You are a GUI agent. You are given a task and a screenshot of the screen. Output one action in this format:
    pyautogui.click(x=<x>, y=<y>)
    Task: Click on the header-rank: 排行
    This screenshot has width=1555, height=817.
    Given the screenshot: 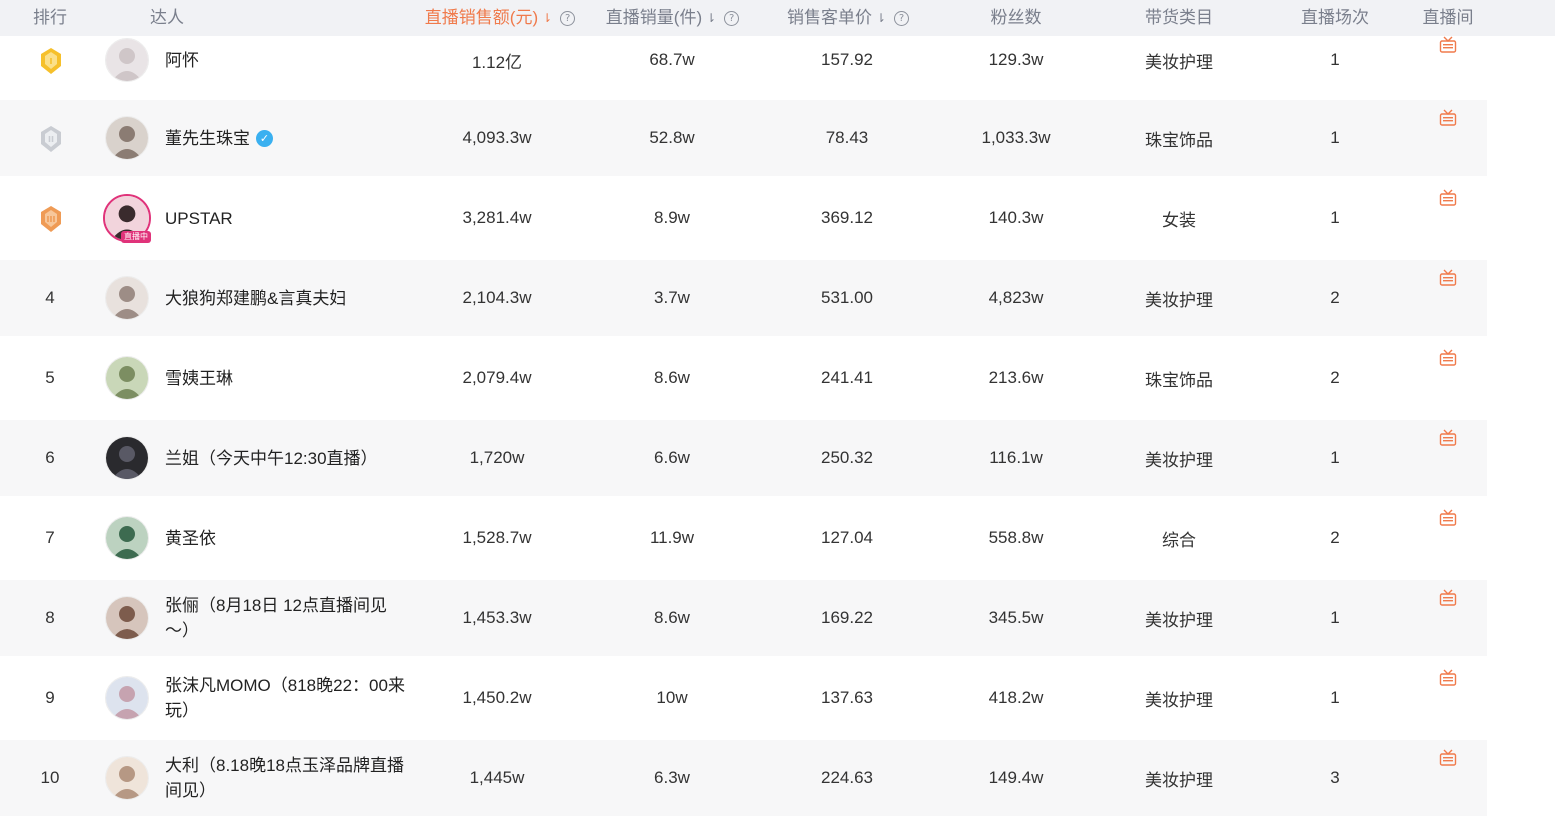 What is the action you would take?
    pyautogui.click(x=50, y=17)
    